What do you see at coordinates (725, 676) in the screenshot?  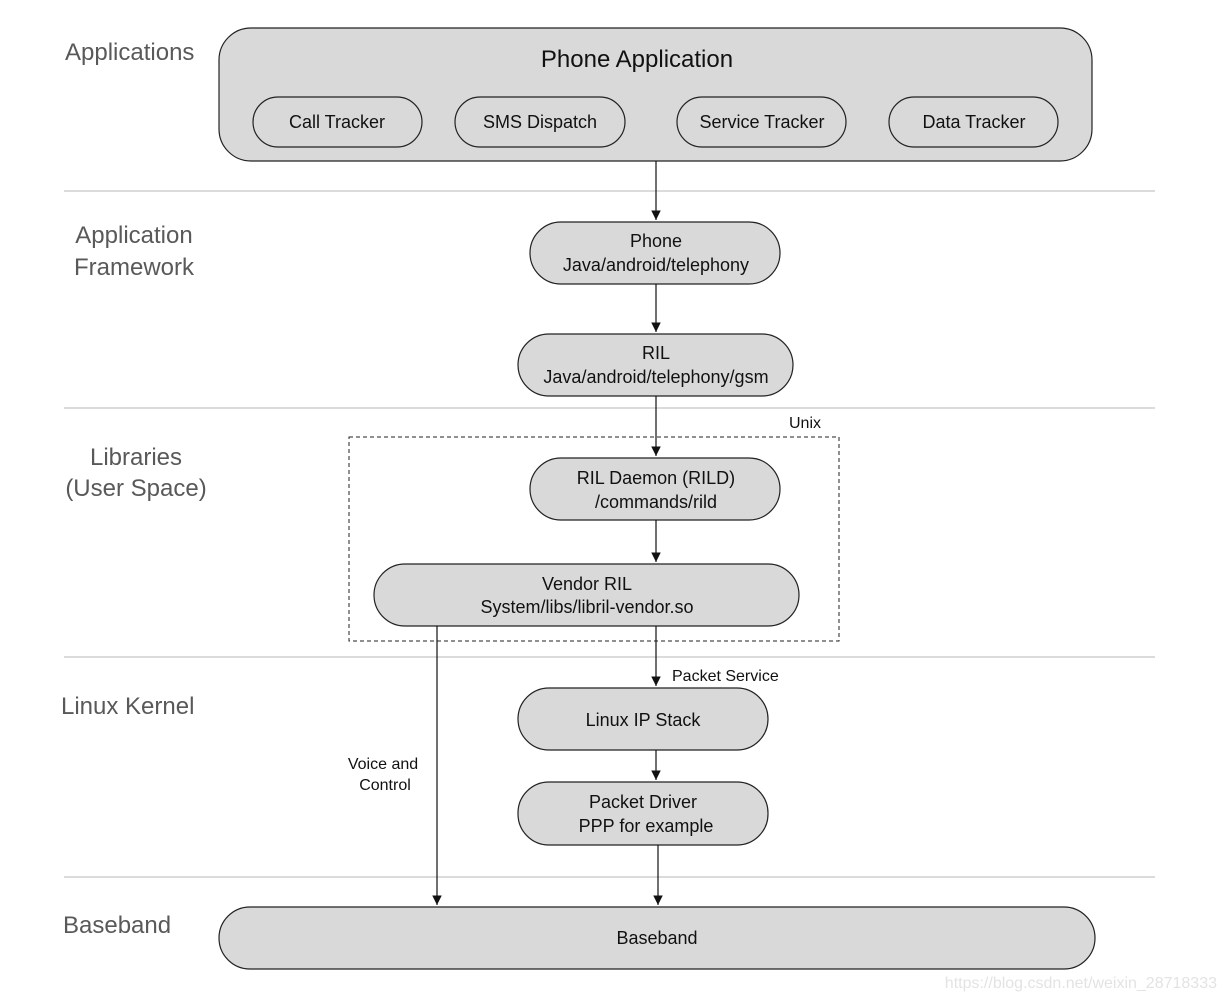 I see `packet-service-label: Packet Service` at bounding box center [725, 676].